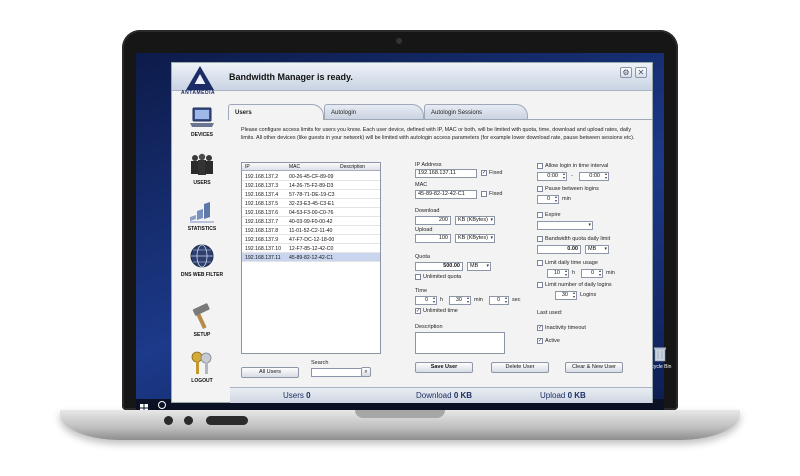  Describe the element at coordinates (311, 167) in the screenshot. I see `table-header: IP MAC Description` at that location.